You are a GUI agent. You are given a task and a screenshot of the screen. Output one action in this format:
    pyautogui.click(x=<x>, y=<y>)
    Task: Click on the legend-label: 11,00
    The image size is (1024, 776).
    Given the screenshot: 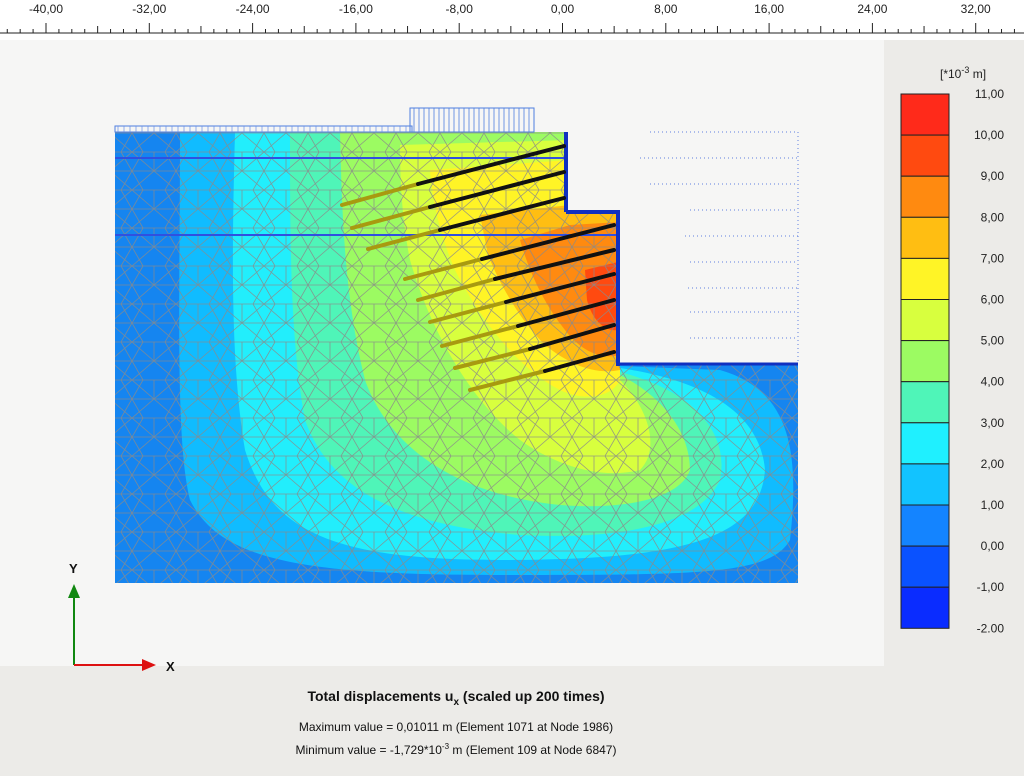 What is the action you would take?
    pyautogui.click(x=989, y=94)
    